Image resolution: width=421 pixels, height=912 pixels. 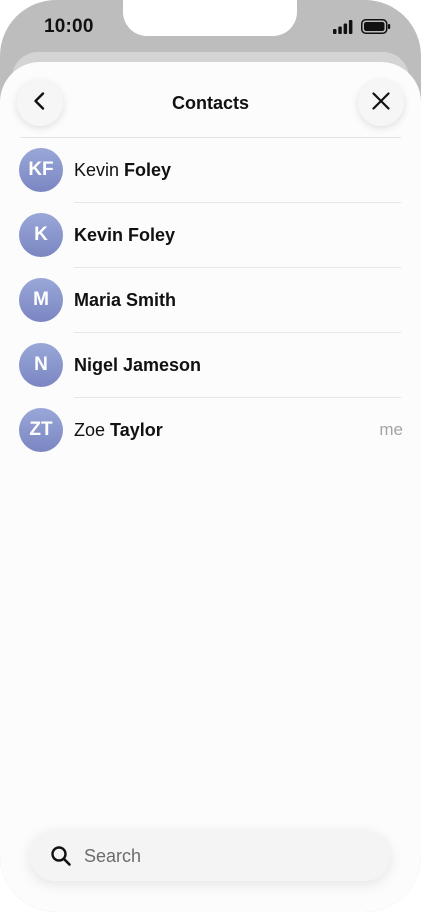 What do you see at coordinates (90, 430) in the screenshot?
I see `contact-first-name: Zoe` at bounding box center [90, 430].